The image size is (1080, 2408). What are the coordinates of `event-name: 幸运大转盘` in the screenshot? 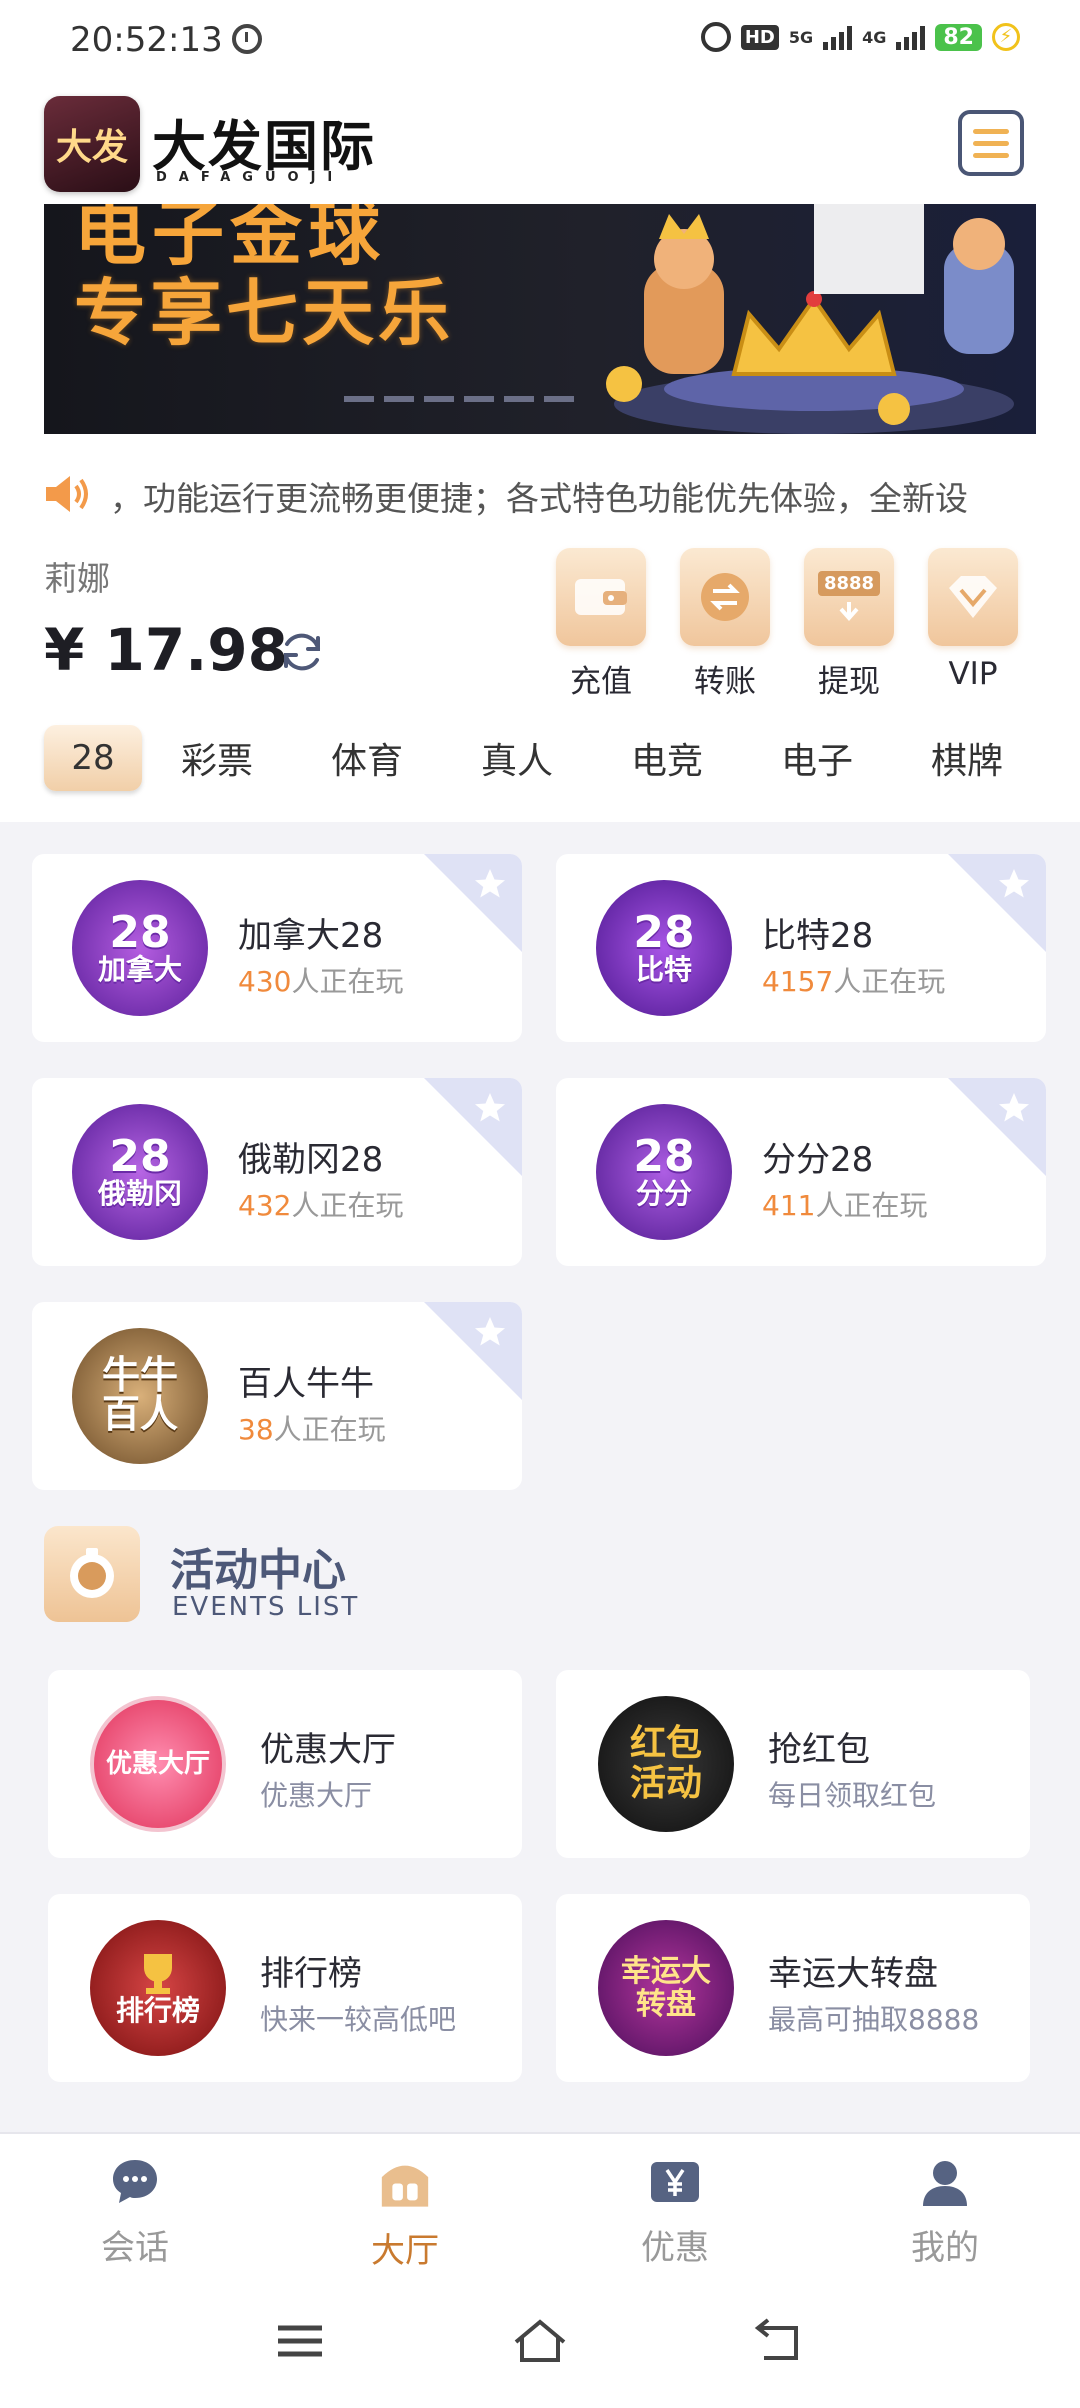 It's located at (853, 1974).